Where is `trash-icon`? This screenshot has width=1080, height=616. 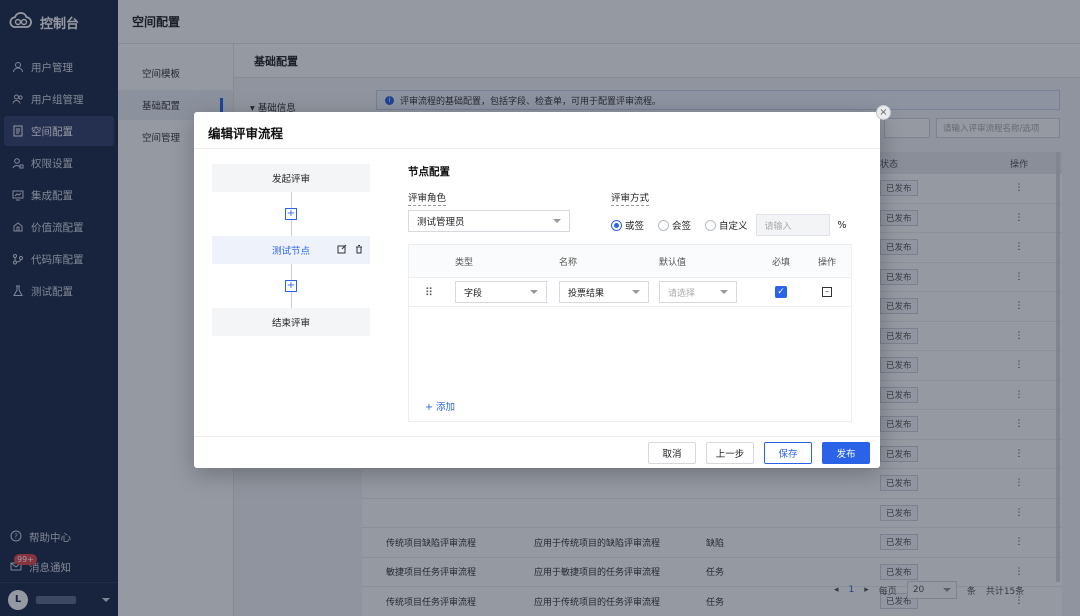 trash-icon is located at coordinates (359, 250).